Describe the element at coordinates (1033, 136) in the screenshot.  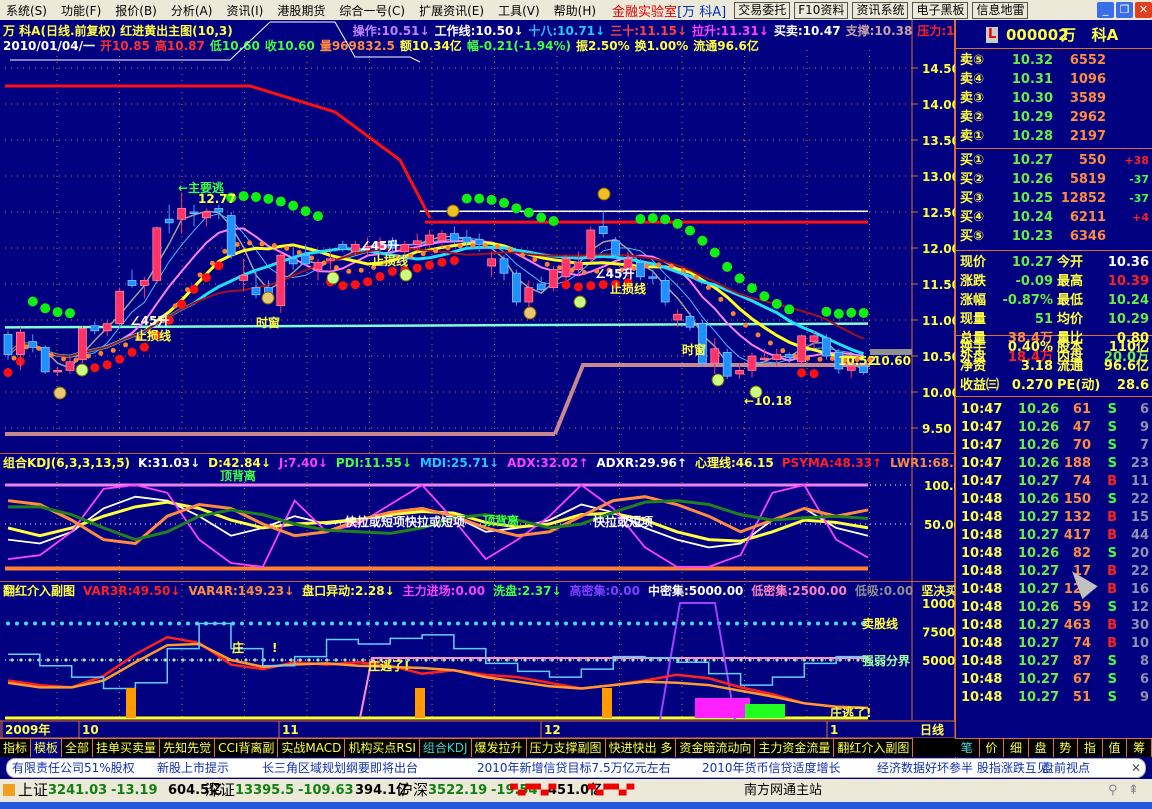
I see `sell-level: 卖① 10.28 2197` at that location.